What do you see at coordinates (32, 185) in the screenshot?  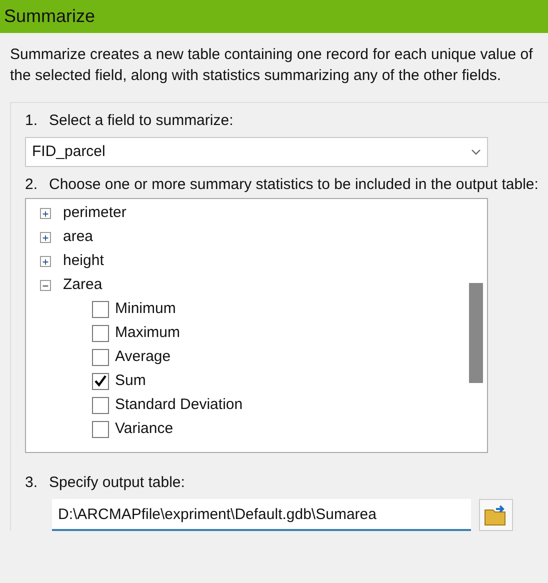 I see `step-number: 2.` at bounding box center [32, 185].